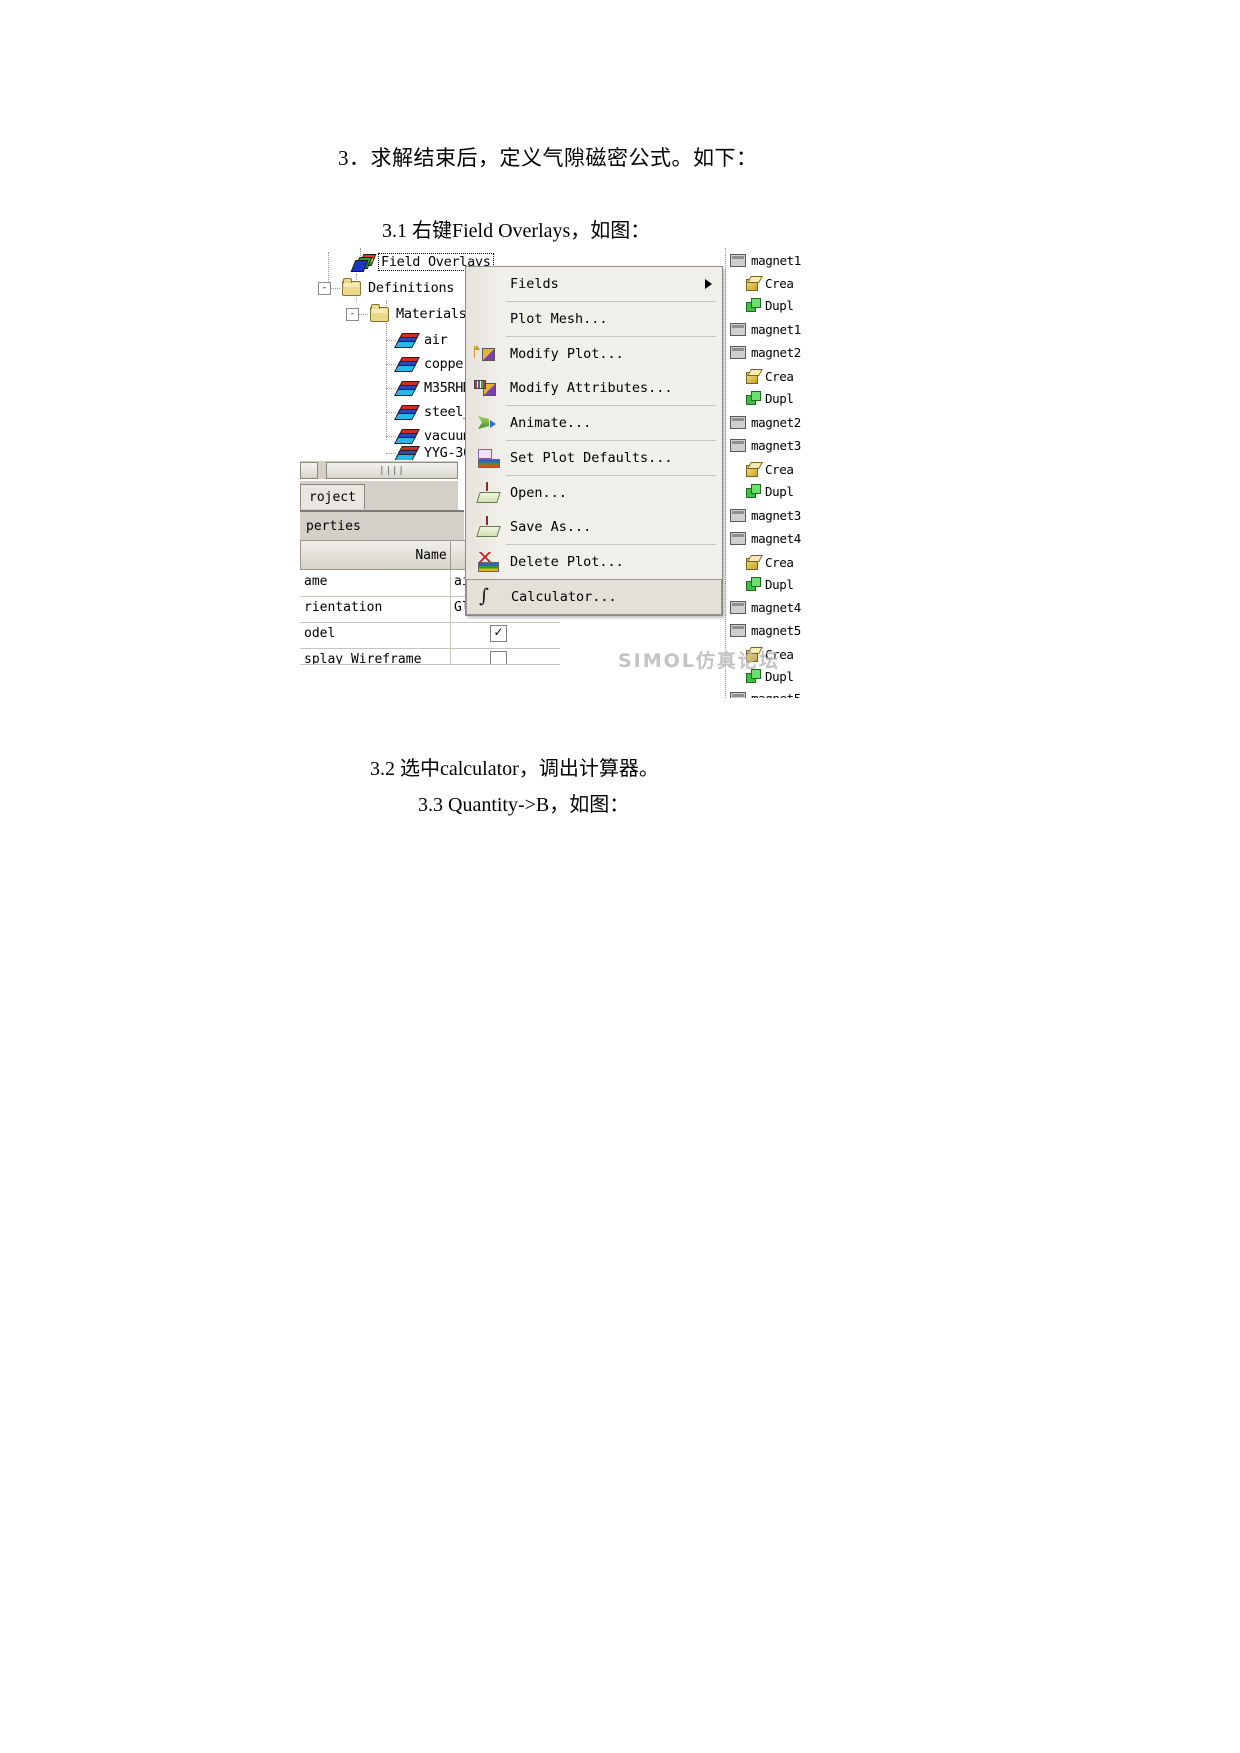 The image size is (1240, 1753). Describe the element at coordinates (498, 657) in the screenshot. I see `property-checkbox` at that location.